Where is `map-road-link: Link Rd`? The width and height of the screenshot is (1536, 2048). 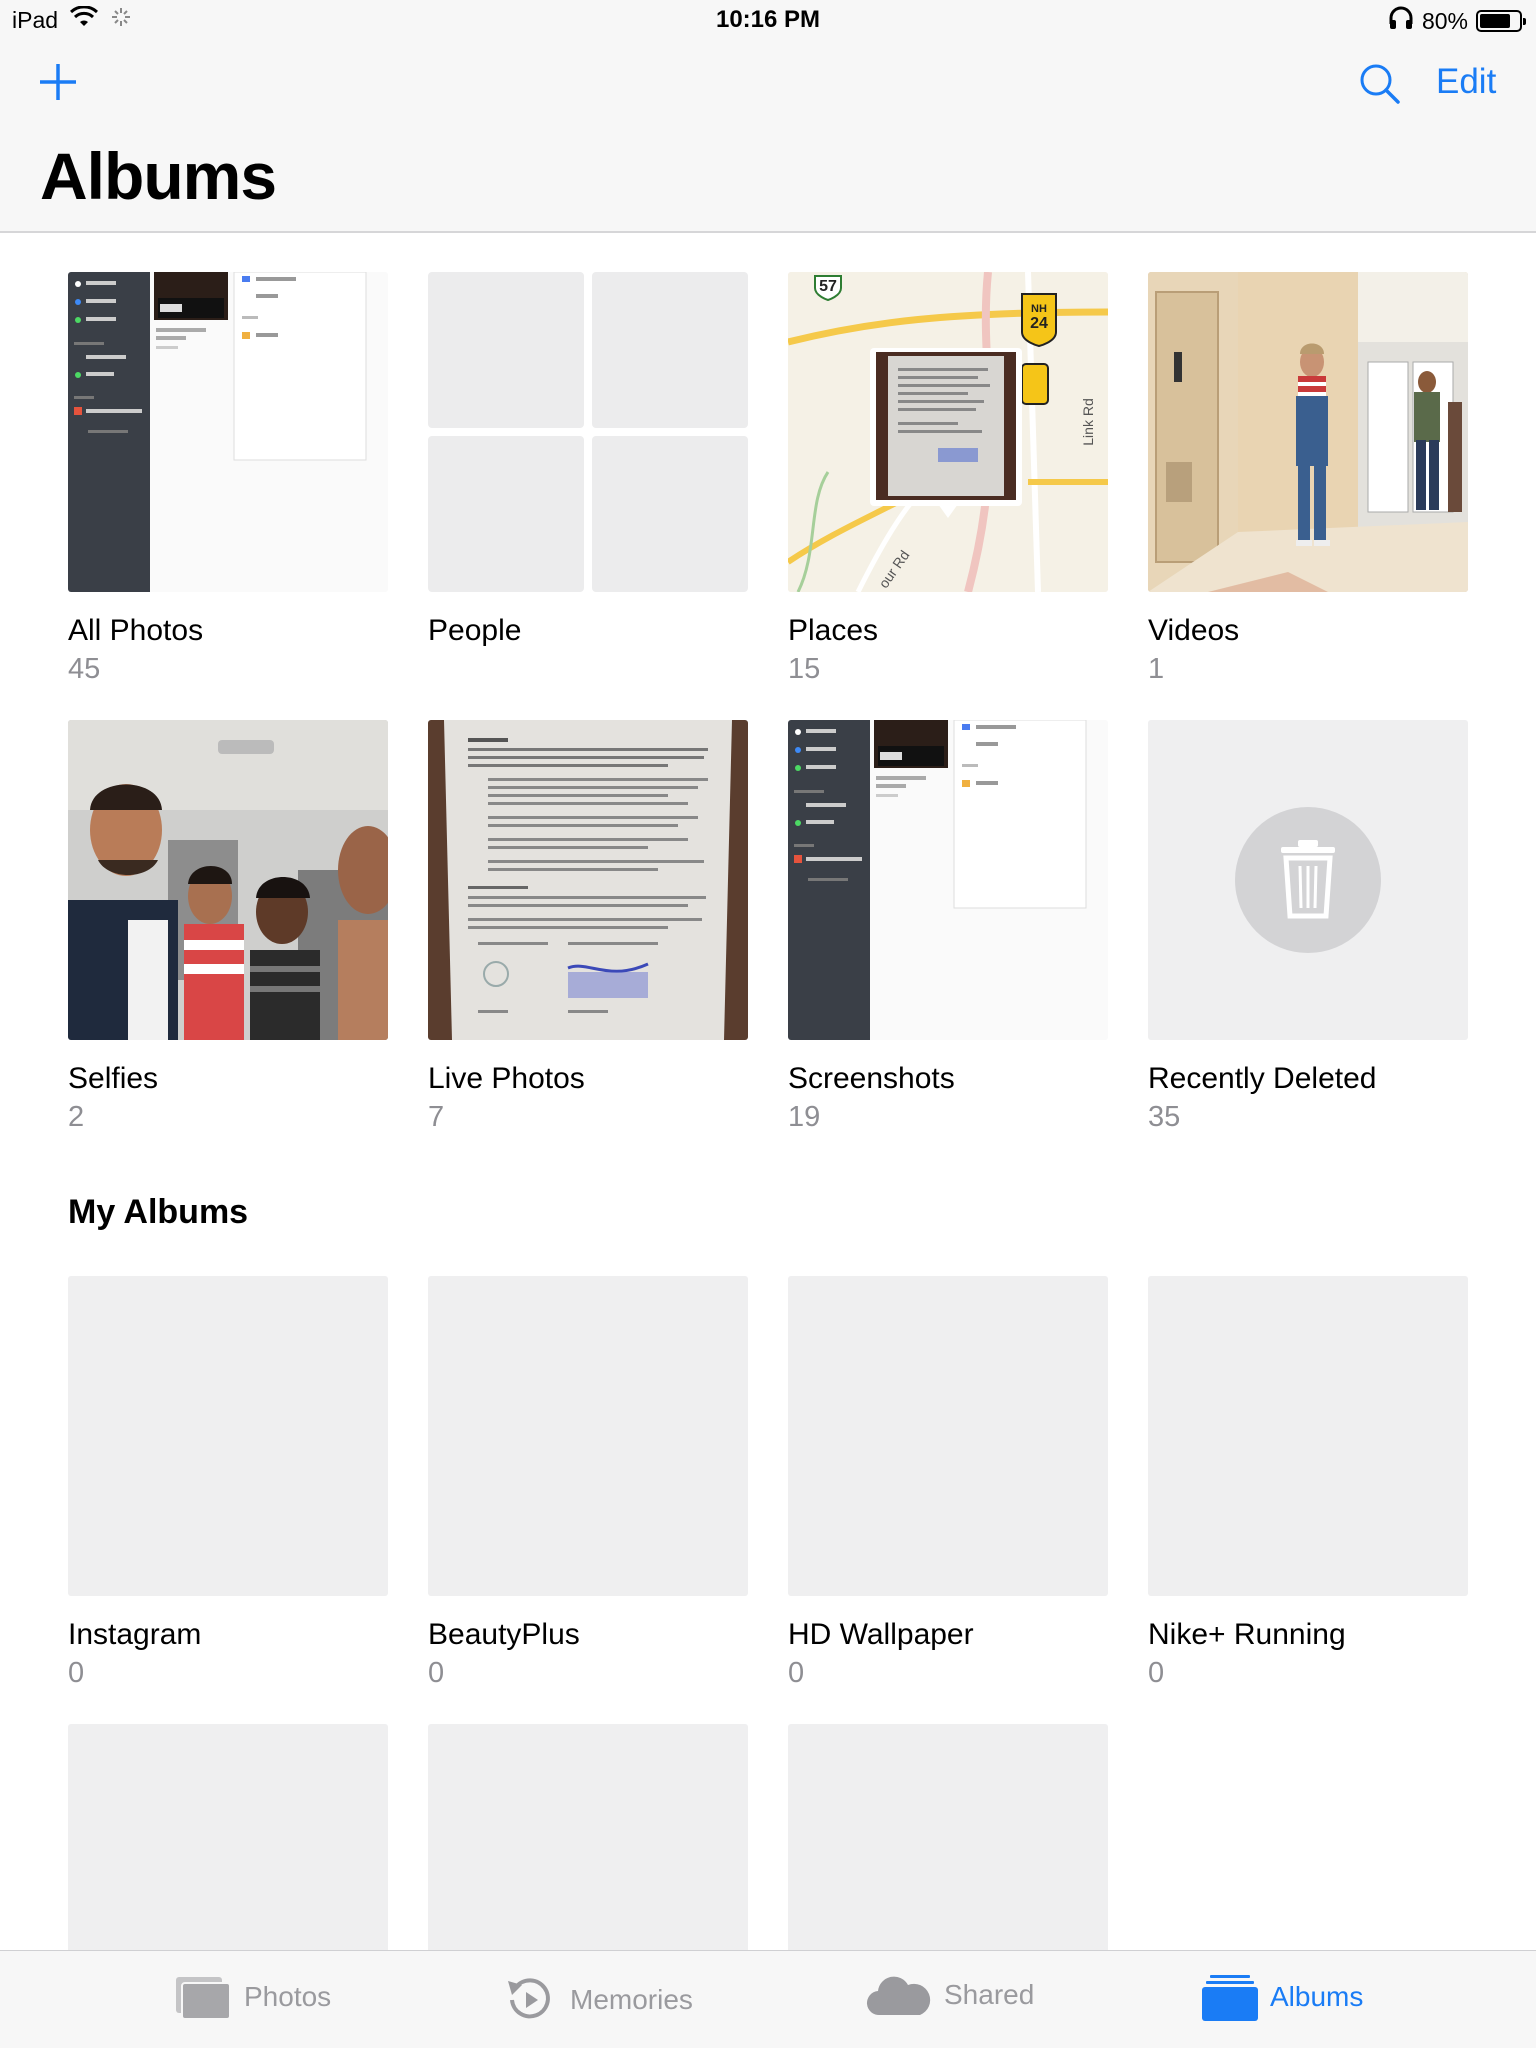 map-road-link: Link Rd is located at coordinates (1088, 421).